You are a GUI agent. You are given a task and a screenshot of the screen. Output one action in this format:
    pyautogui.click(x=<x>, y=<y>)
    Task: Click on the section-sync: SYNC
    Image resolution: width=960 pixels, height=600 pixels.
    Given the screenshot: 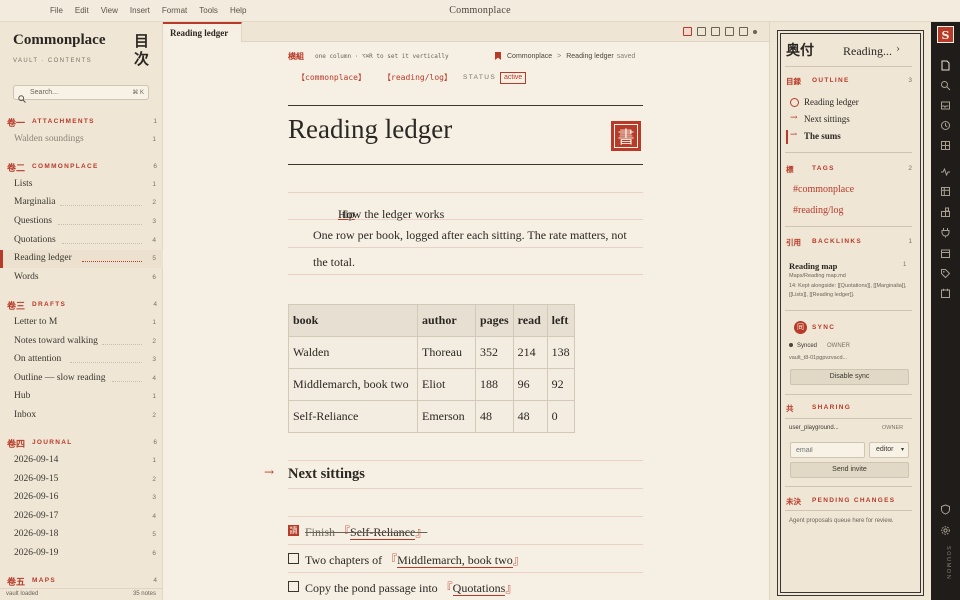 What is the action you would take?
    pyautogui.click(x=862, y=329)
    